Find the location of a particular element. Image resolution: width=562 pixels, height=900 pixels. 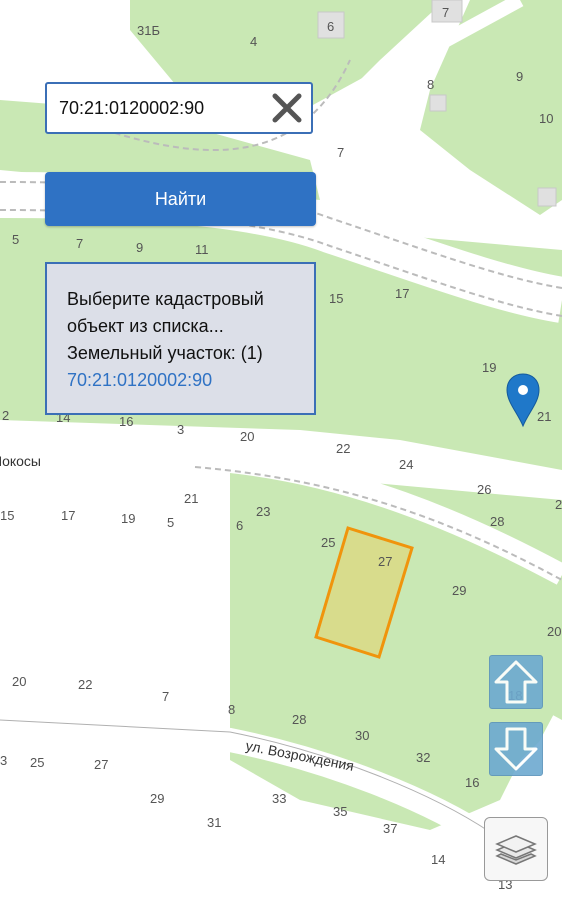

house-number: 10 is located at coordinates (546, 118).